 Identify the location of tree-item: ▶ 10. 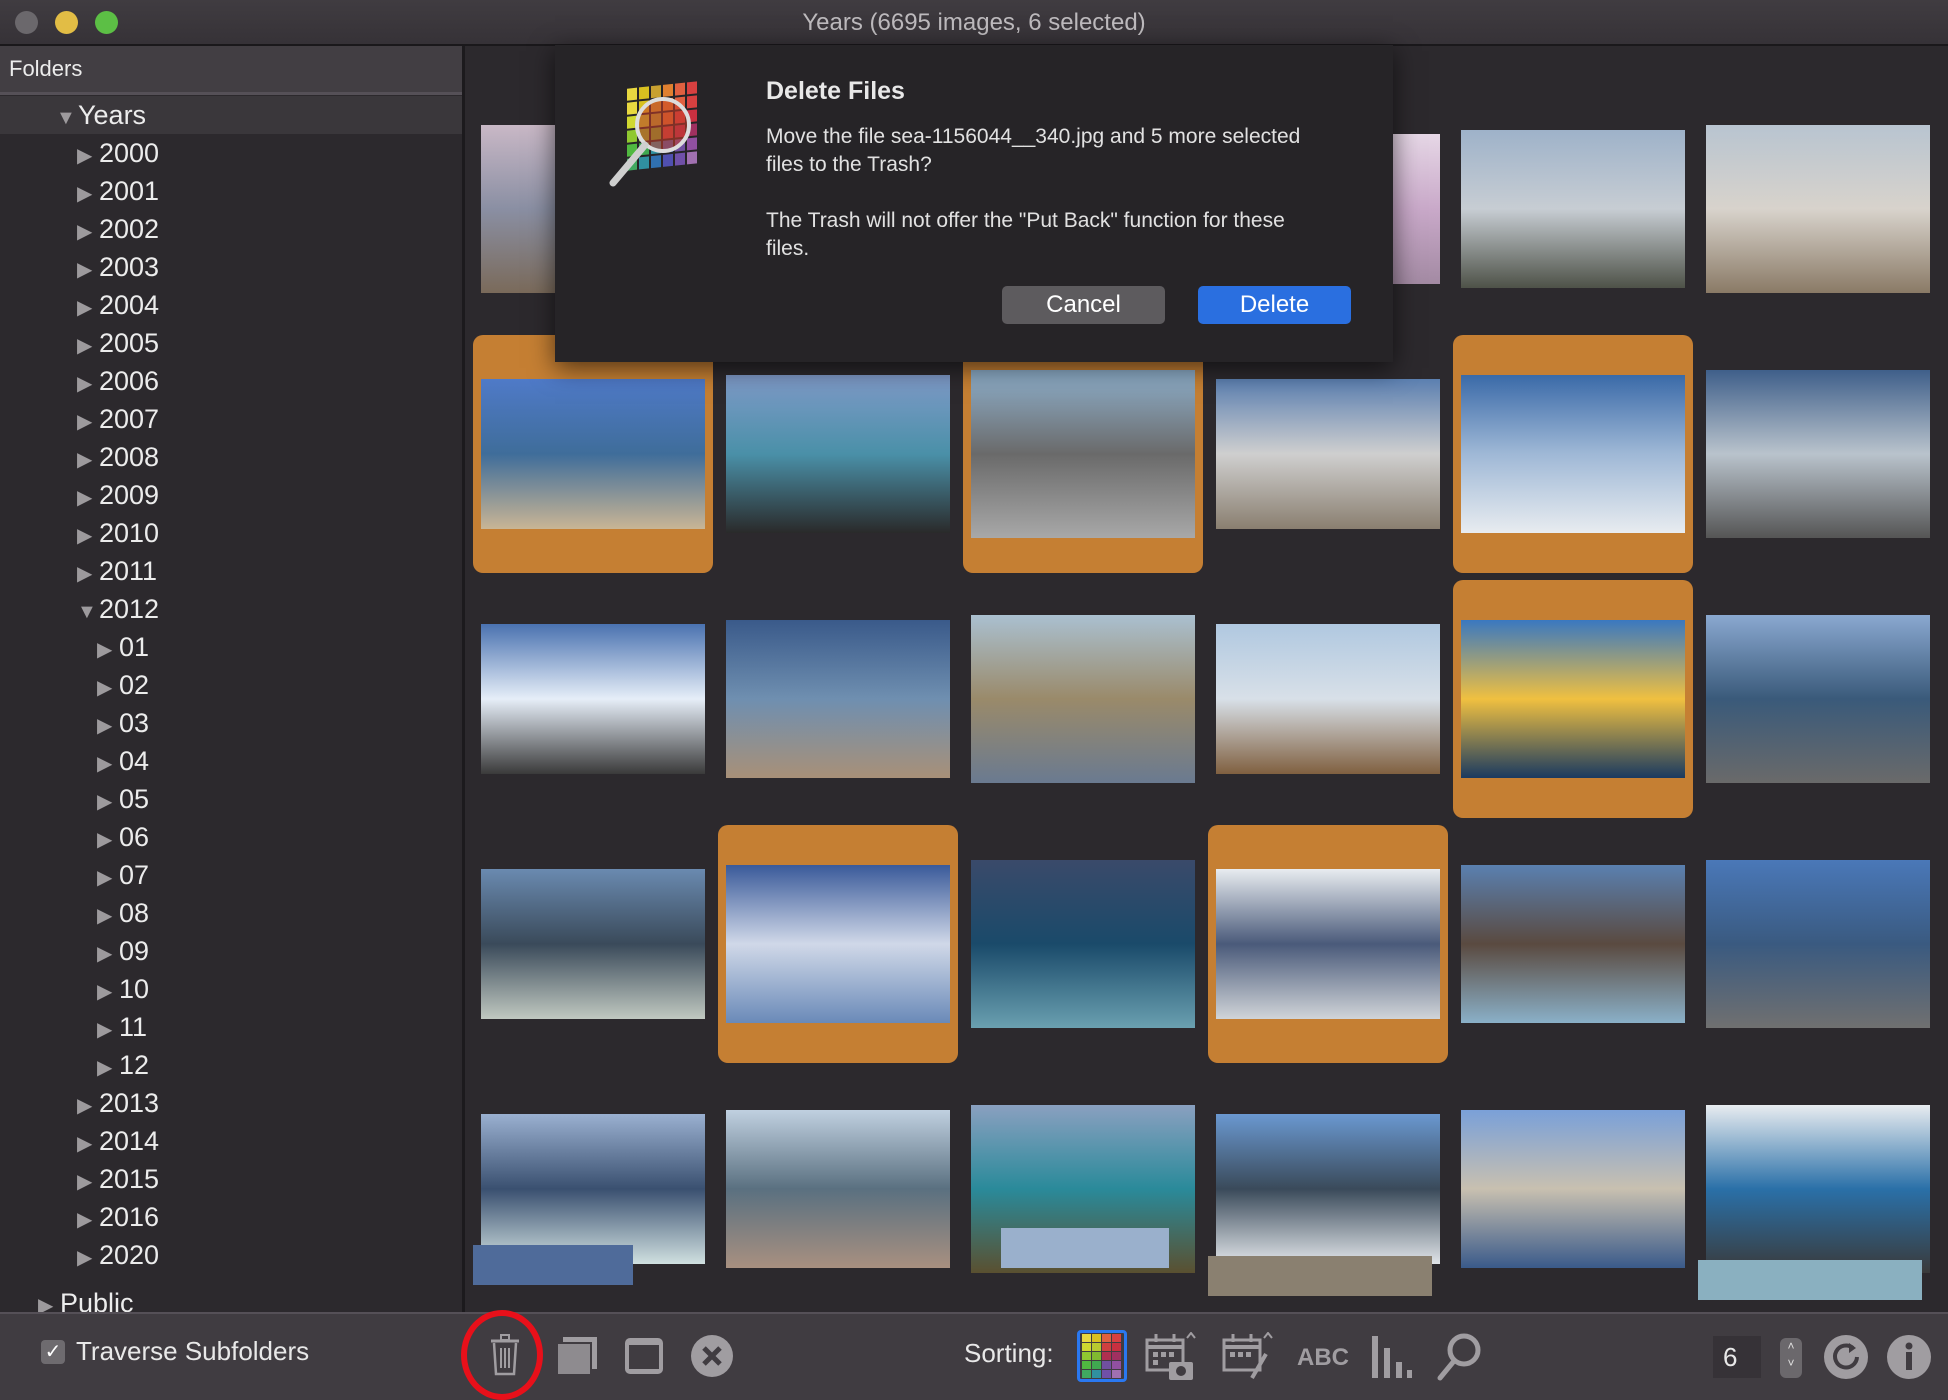
(231, 989).